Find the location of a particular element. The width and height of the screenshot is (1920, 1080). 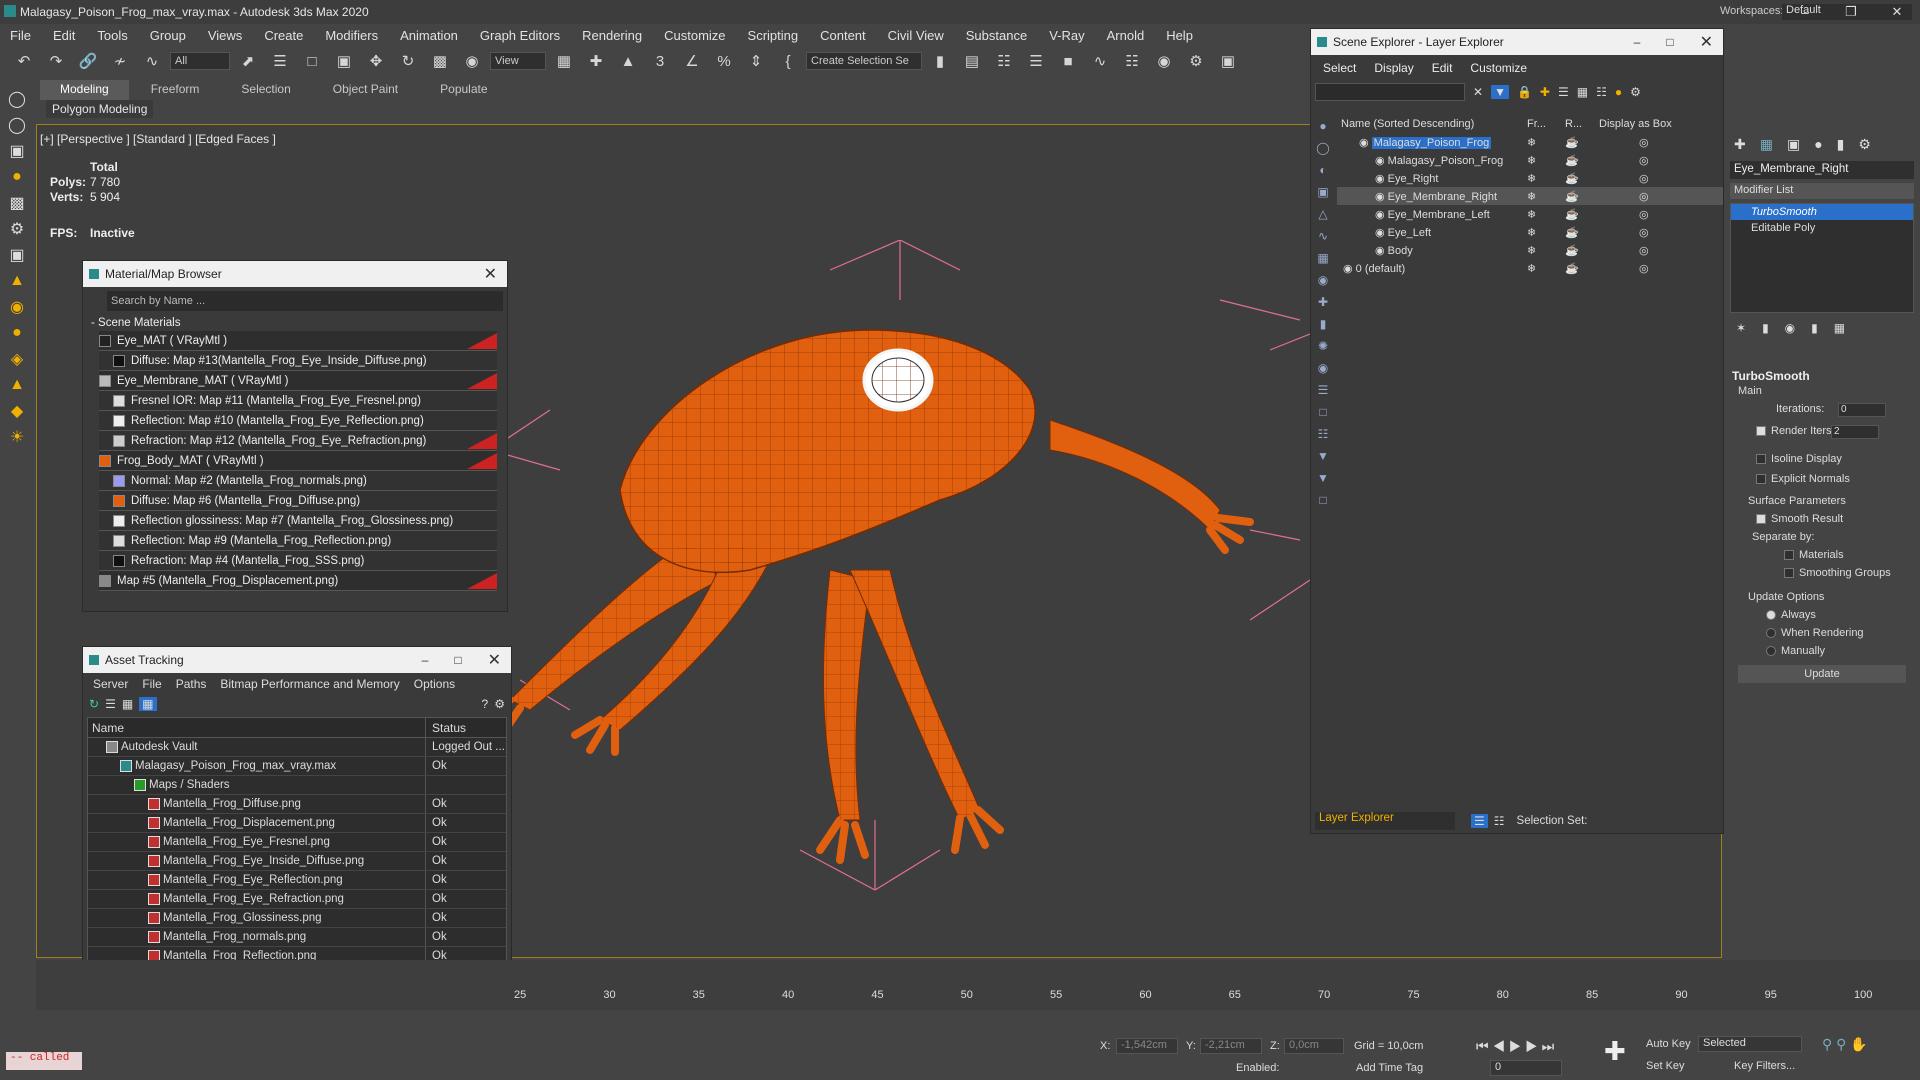

asset-row: Mantella_Frog_Glossiness.png Ok is located at coordinates (297, 918).